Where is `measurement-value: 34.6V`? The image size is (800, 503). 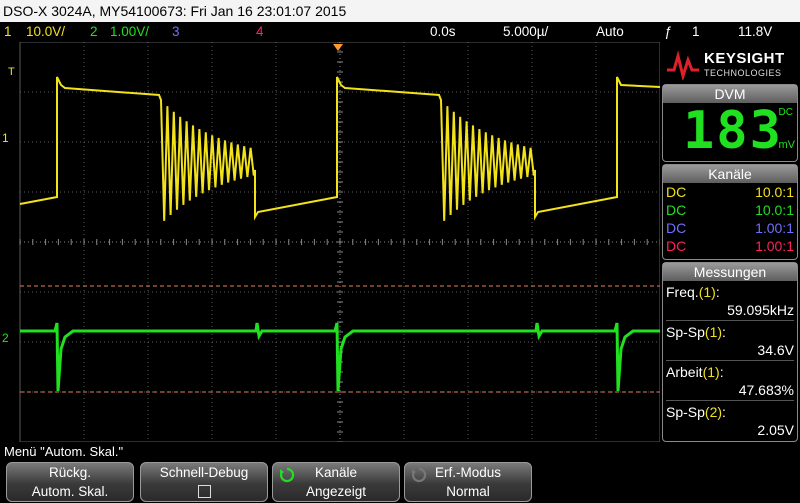
measurement-value: 34.6V is located at coordinates (775, 350).